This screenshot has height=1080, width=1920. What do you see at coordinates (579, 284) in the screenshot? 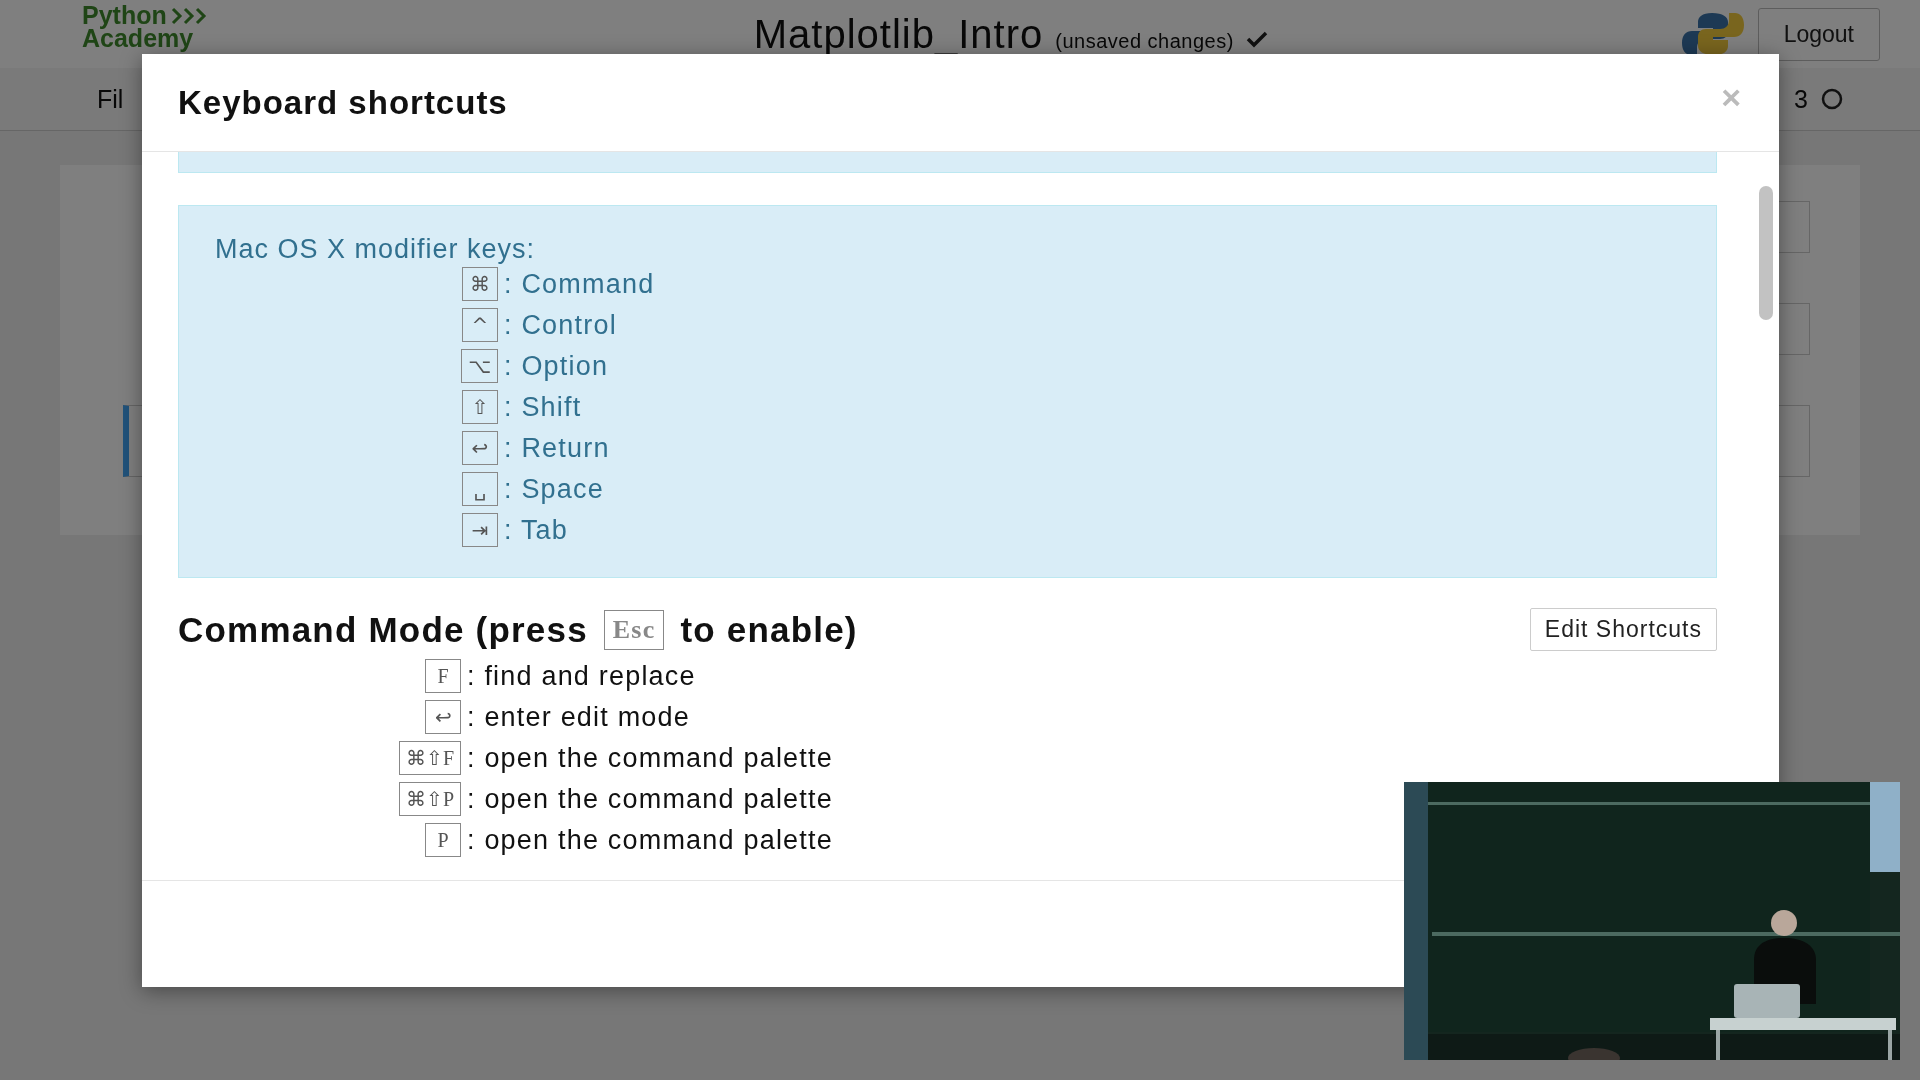
I see `shortcut-description: : Command` at bounding box center [579, 284].